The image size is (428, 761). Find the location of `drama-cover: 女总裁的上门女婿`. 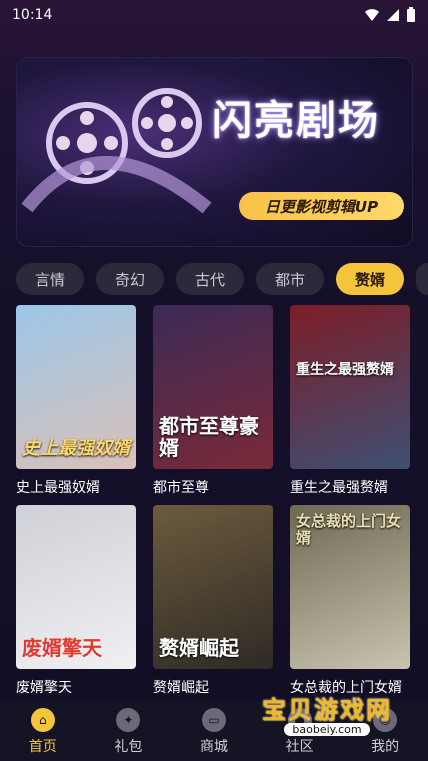

drama-cover: 女总裁的上门女婿 is located at coordinates (350, 587).